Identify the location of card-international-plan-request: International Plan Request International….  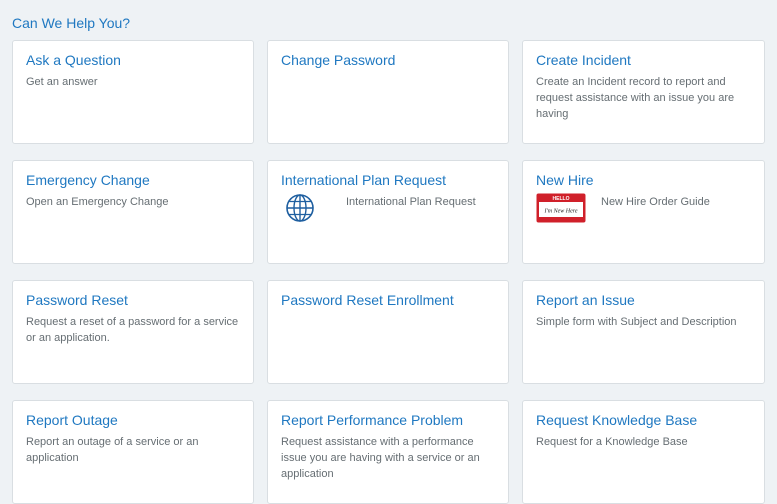
(388, 212).